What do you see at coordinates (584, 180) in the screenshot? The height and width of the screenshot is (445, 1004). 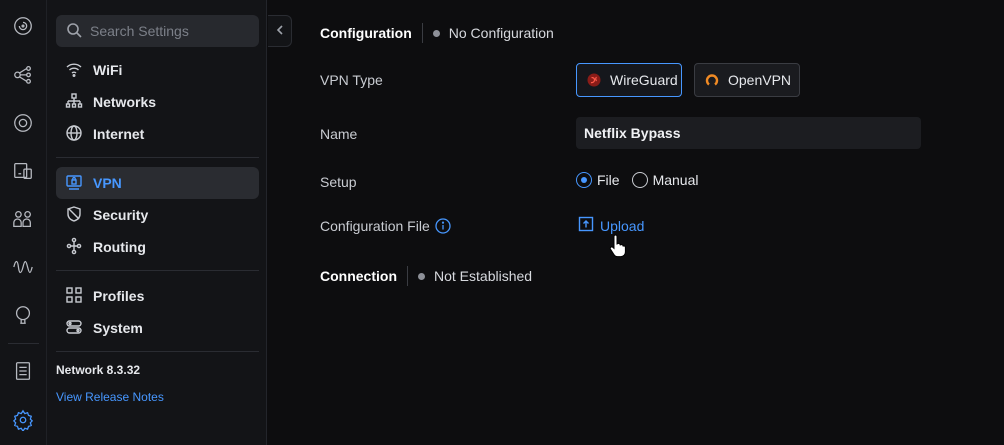 I see `radio-selected-icon` at bounding box center [584, 180].